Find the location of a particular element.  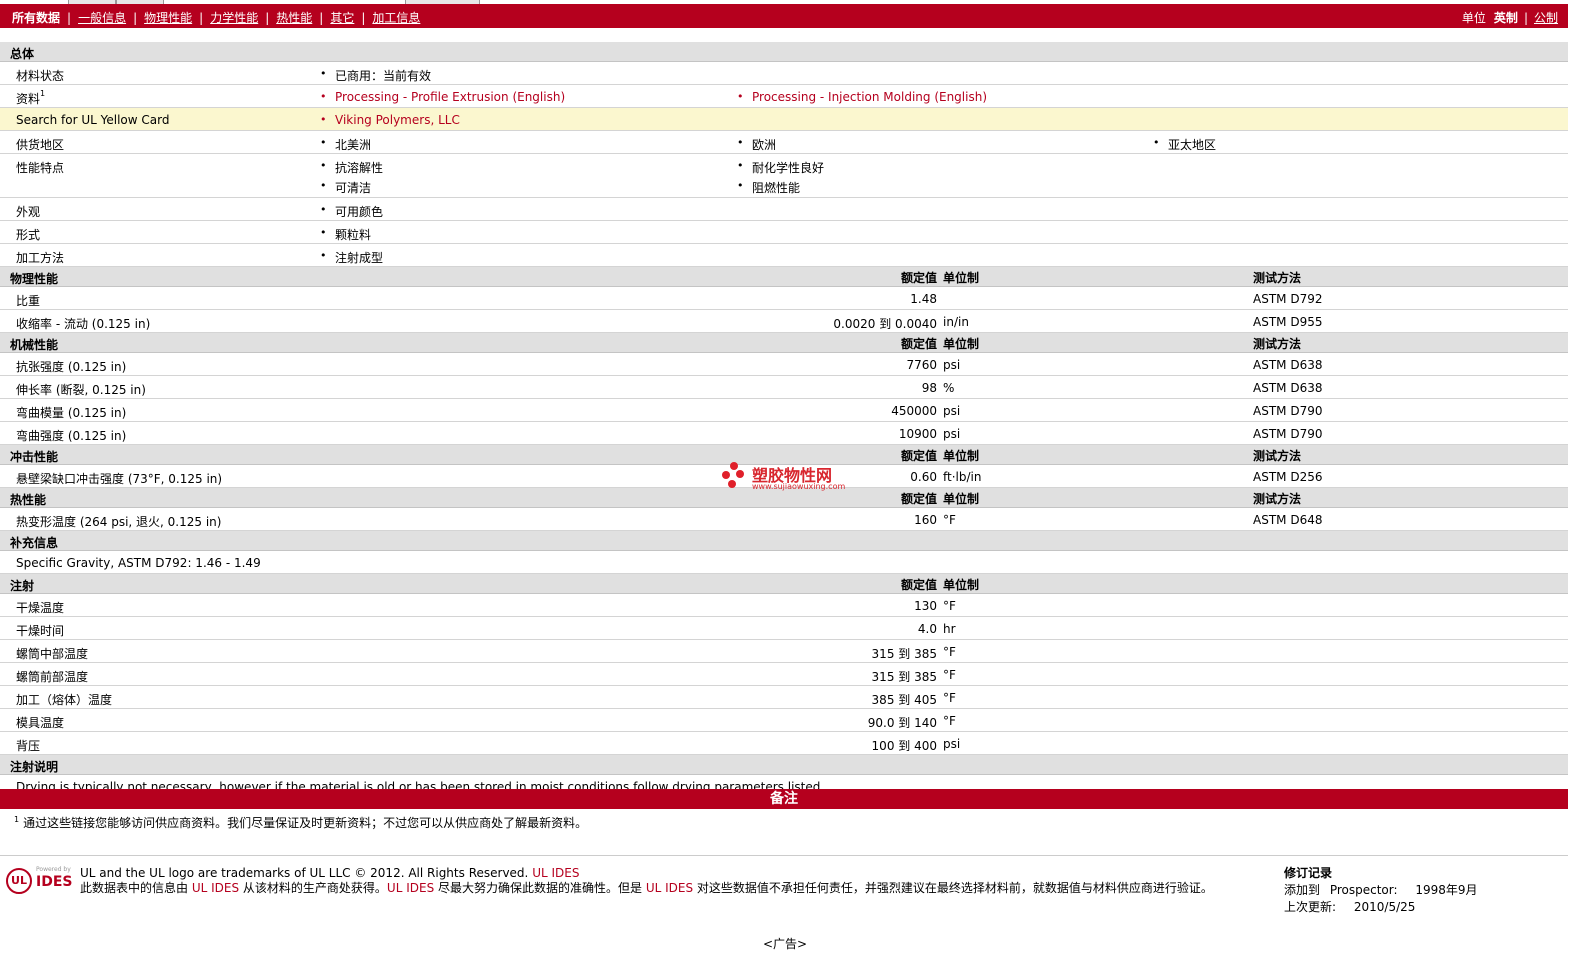

units-metric-link: 公制 is located at coordinates (1546, 17).